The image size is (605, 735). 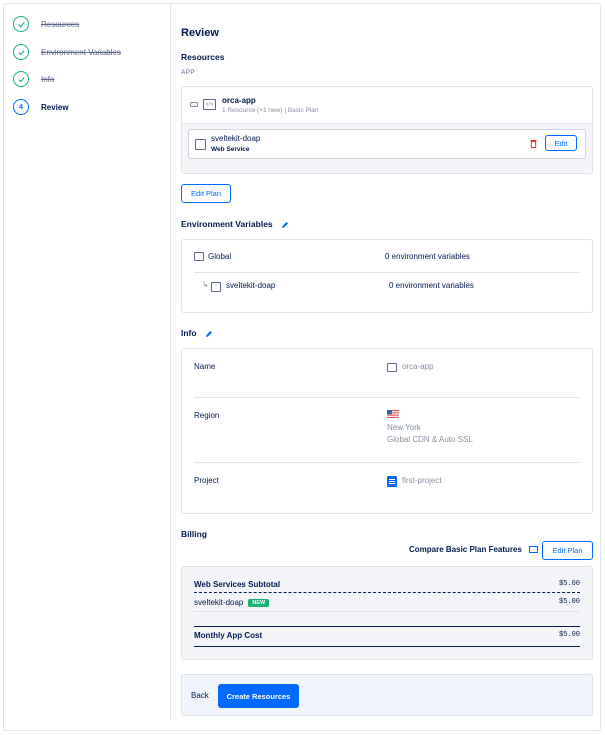 What do you see at coordinates (387, 626) in the screenshot?
I see `total-divider` at bounding box center [387, 626].